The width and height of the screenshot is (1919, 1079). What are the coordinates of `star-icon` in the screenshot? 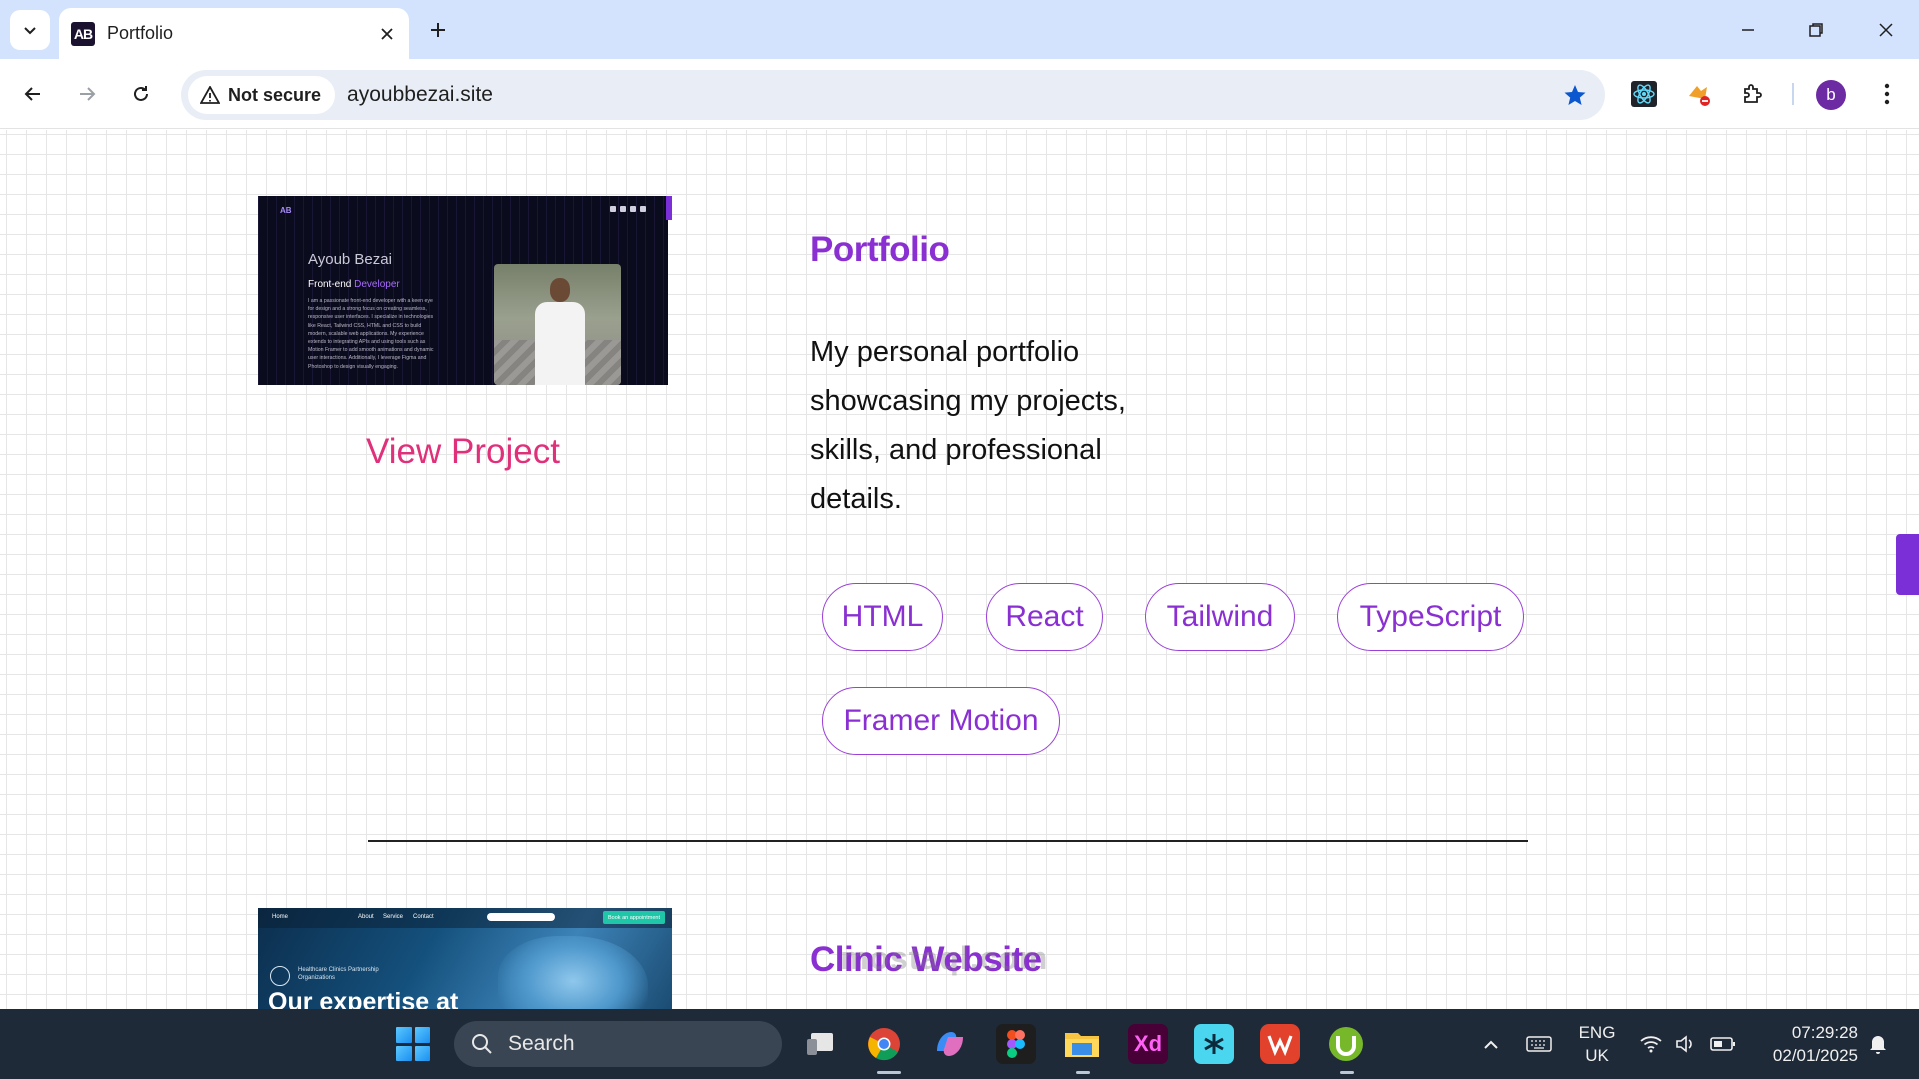 It's located at (1575, 95).